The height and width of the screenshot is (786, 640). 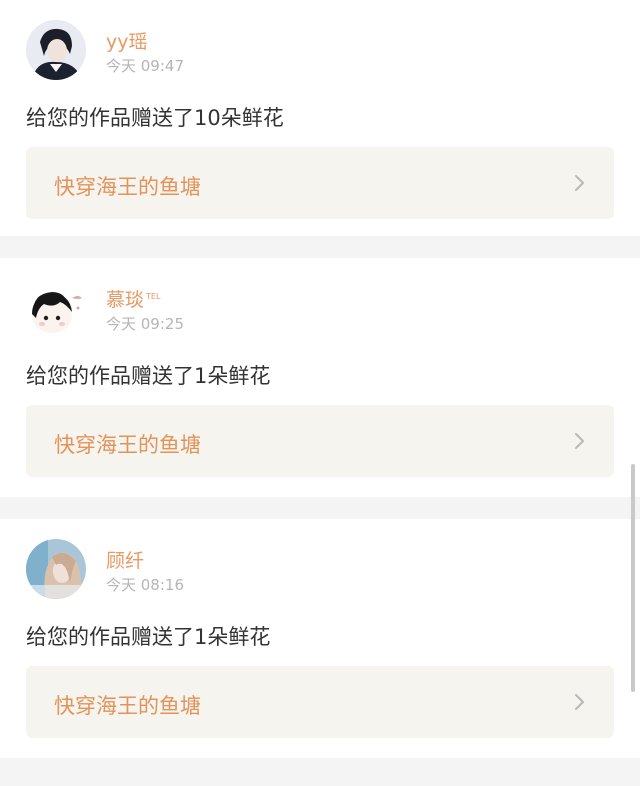 What do you see at coordinates (145, 324) in the screenshot?
I see `timestamp: 今天 09:25` at bounding box center [145, 324].